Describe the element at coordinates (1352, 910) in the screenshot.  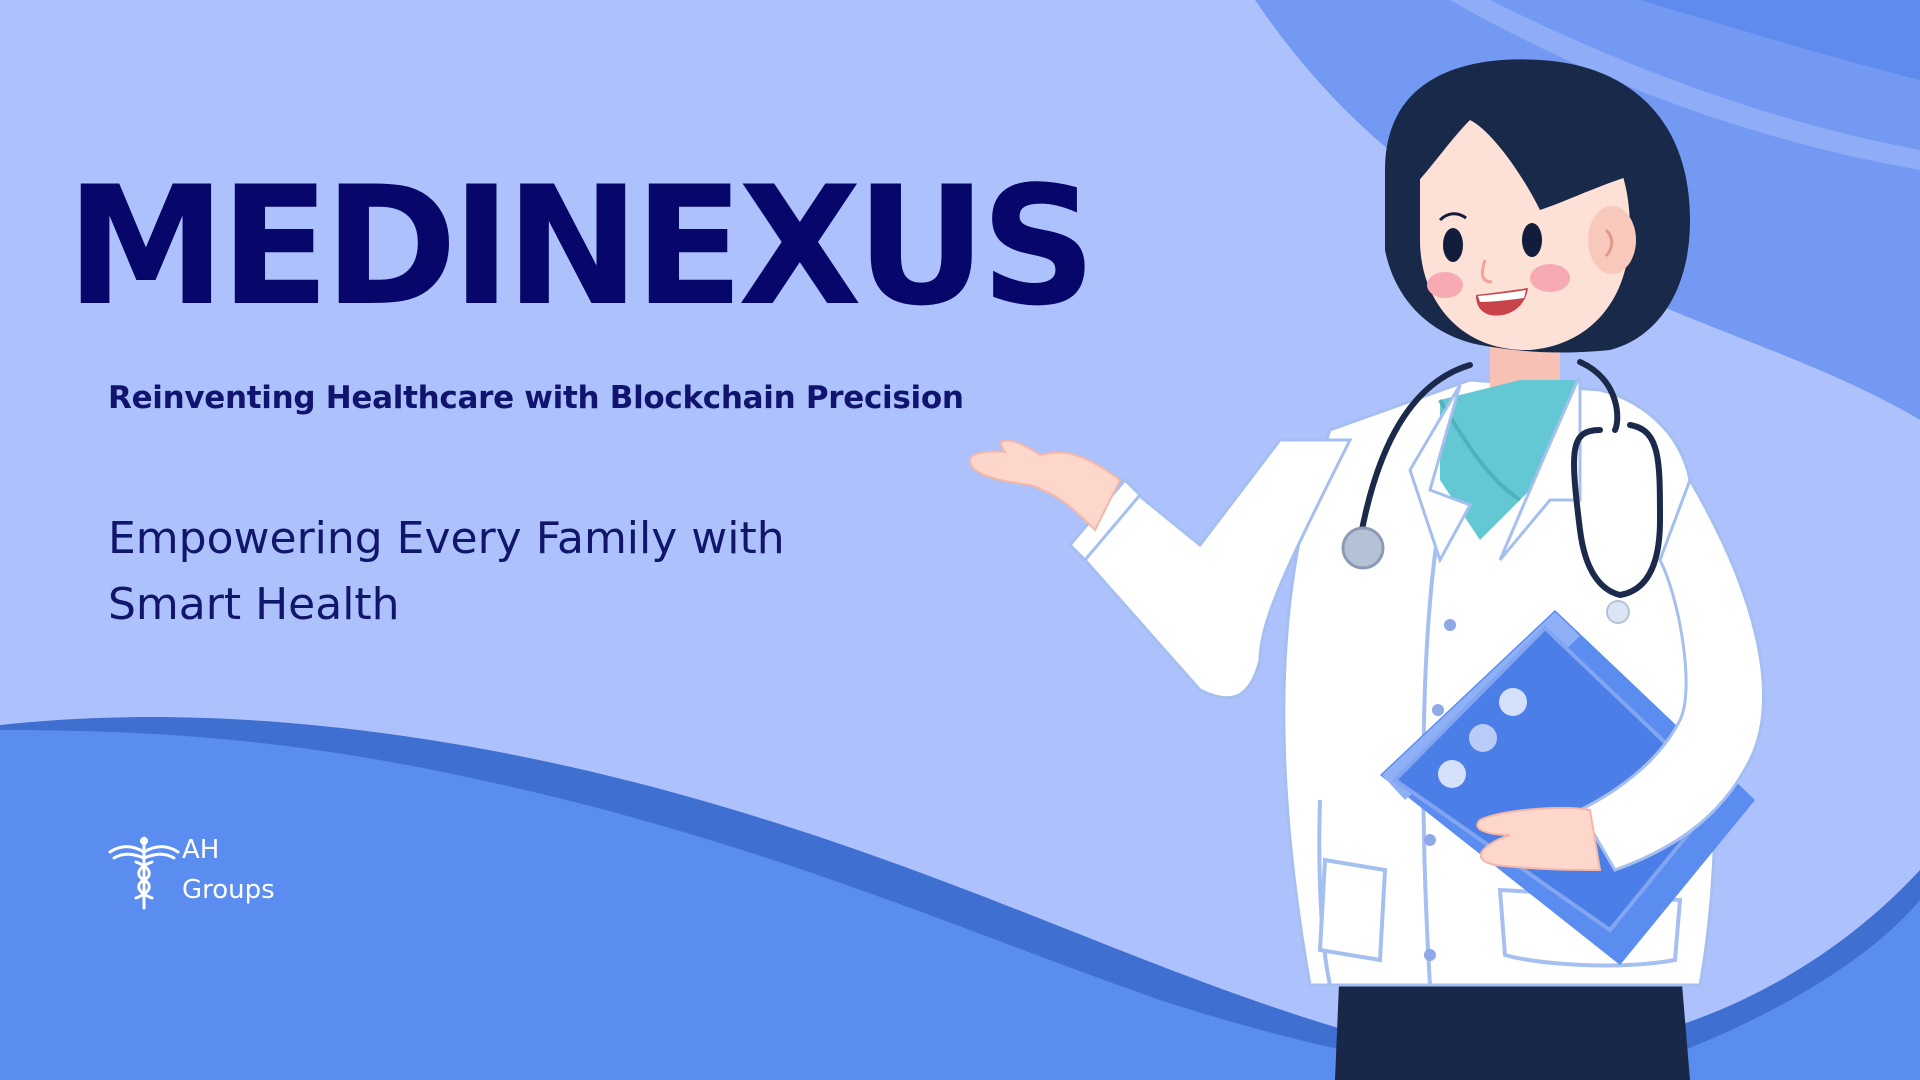
I see `coat-pocket-left` at that location.